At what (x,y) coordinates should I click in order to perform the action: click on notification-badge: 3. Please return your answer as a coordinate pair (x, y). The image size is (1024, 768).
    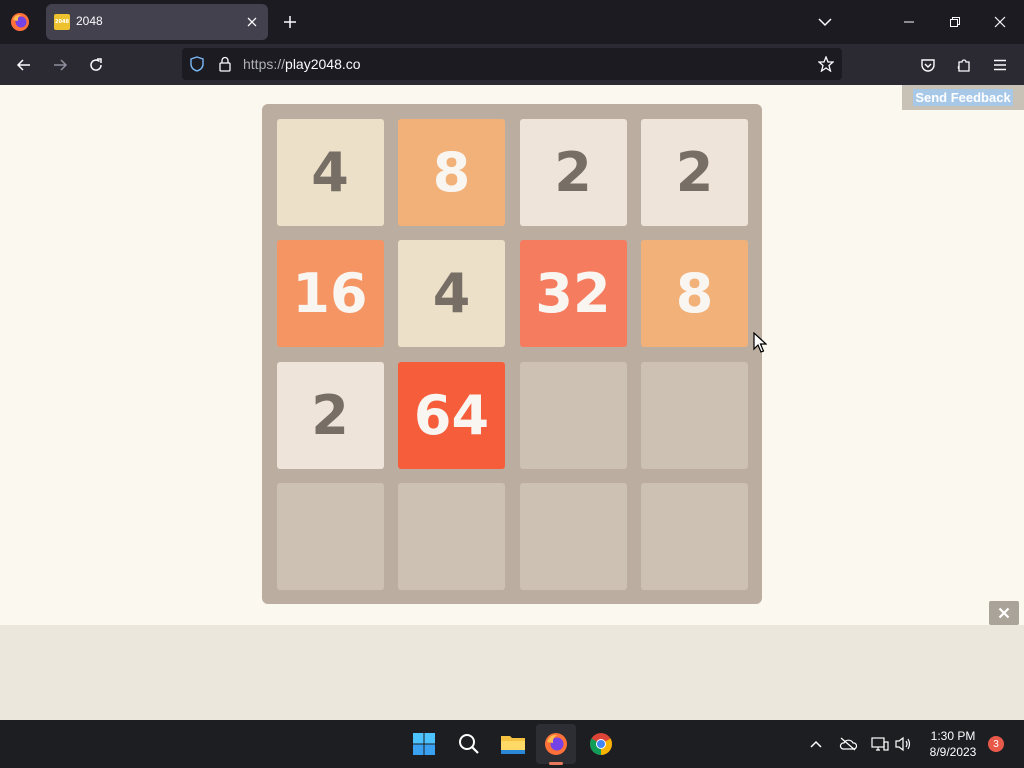
    Looking at the image, I should click on (996, 744).